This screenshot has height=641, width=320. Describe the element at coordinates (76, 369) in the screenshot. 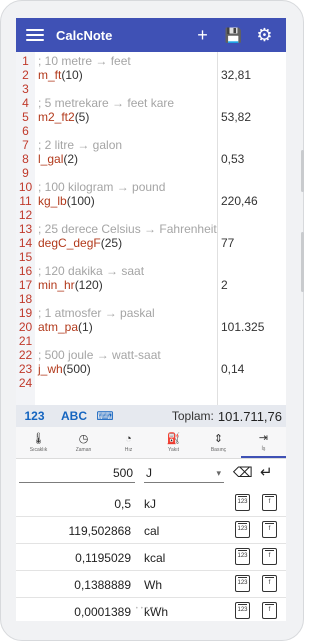

I see `function-argument: (500)` at that location.